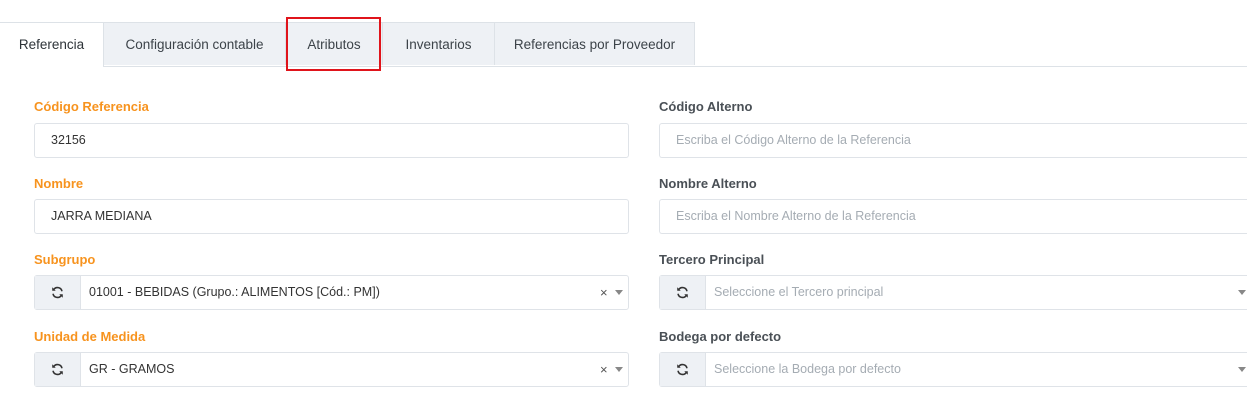  I want to click on unidad-medida-select: GR - GRAMOS ×, so click(331, 369).